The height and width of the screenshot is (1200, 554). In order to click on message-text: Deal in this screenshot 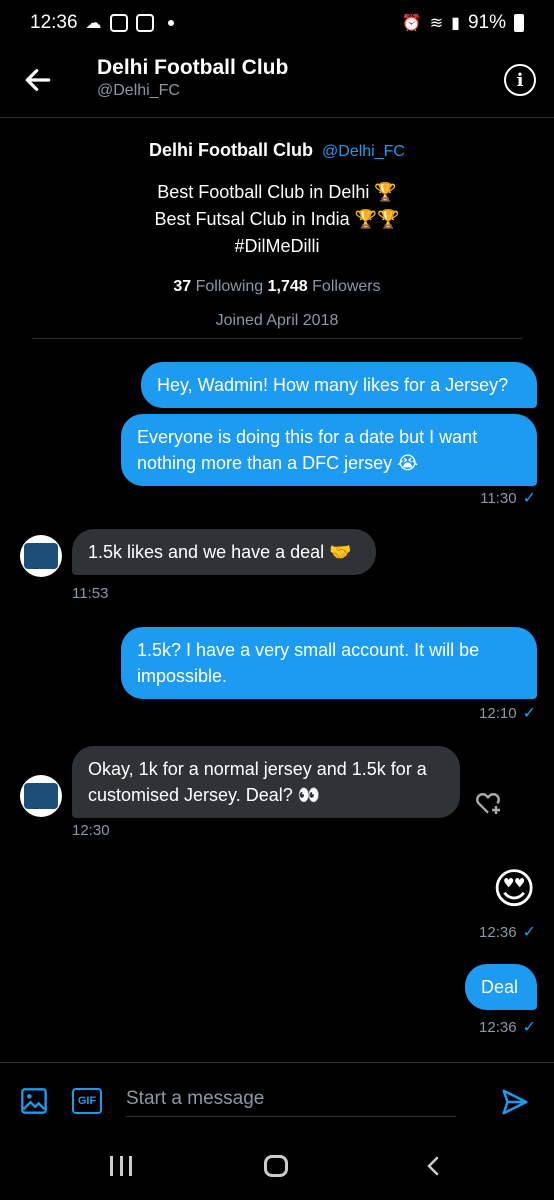, I will do `click(500, 987)`.